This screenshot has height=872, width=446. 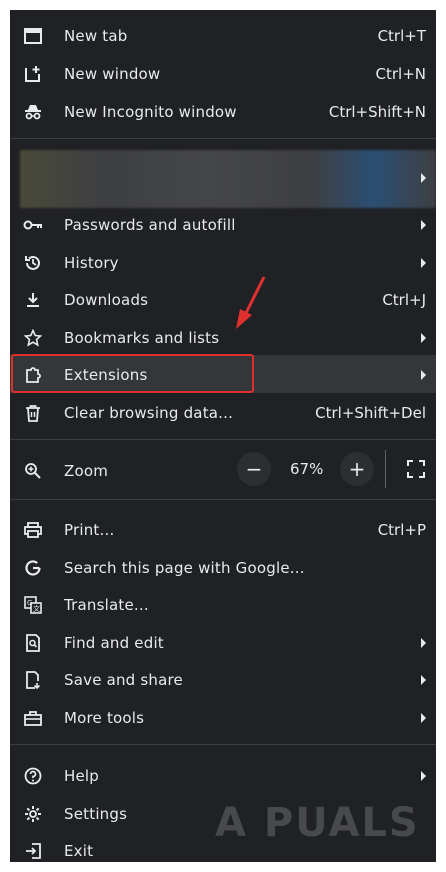 I want to click on save-share-icon, so click(x=33, y=680).